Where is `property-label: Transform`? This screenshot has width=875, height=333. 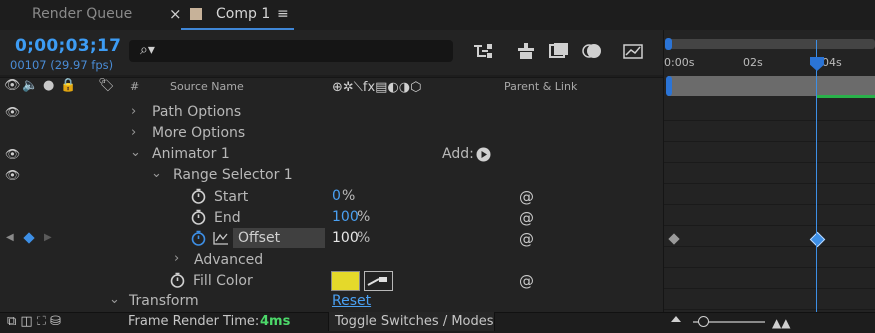
property-label: Transform is located at coordinates (164, 301).